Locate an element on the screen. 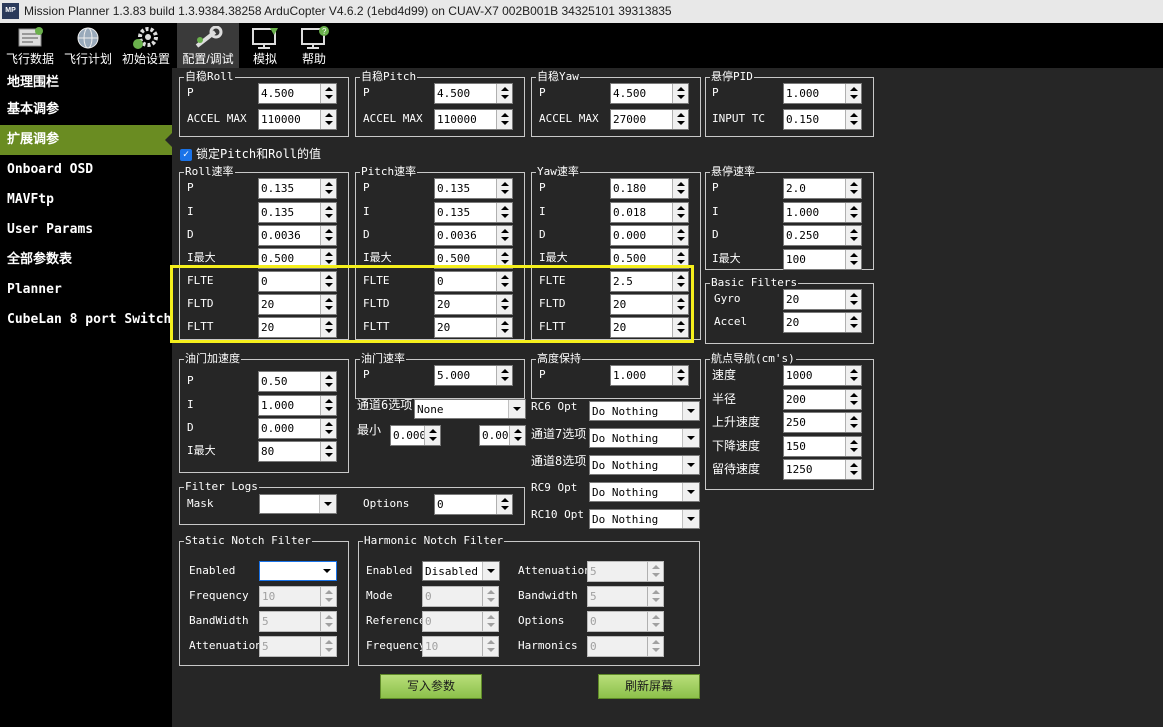  field-value: 1.000 is located at coordinates (802, 93).